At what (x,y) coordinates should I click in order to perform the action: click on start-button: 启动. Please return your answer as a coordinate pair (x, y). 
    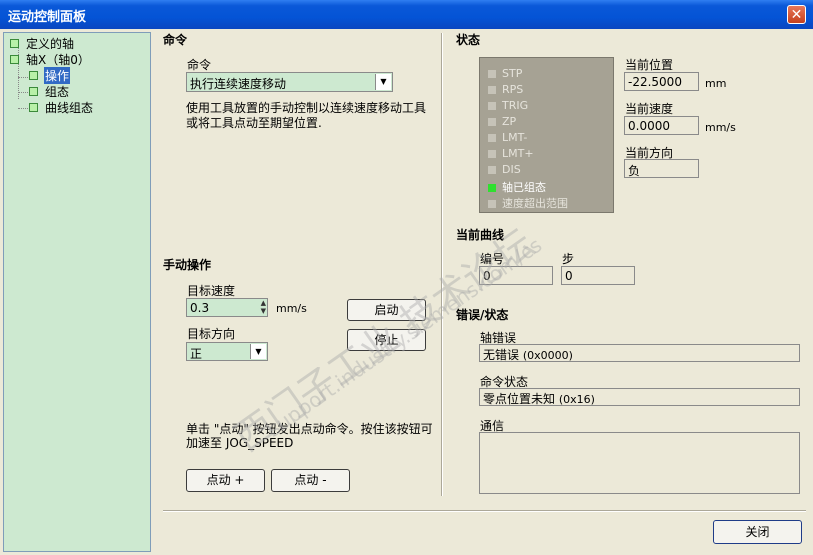
    Looking at the image, I should click on (386, 310).